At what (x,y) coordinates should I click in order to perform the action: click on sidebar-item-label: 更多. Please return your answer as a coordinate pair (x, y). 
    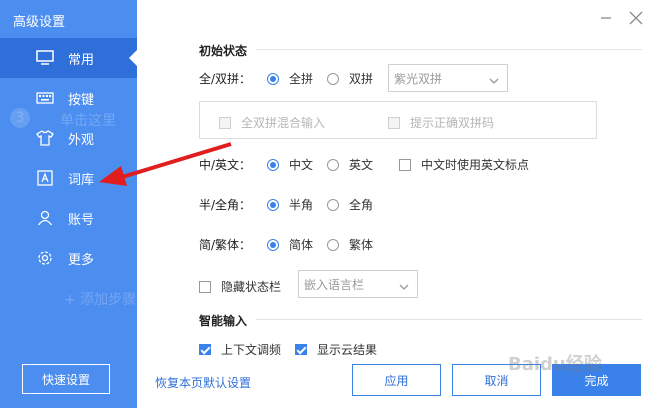
    Looking at the image, I should click on (81, 260).